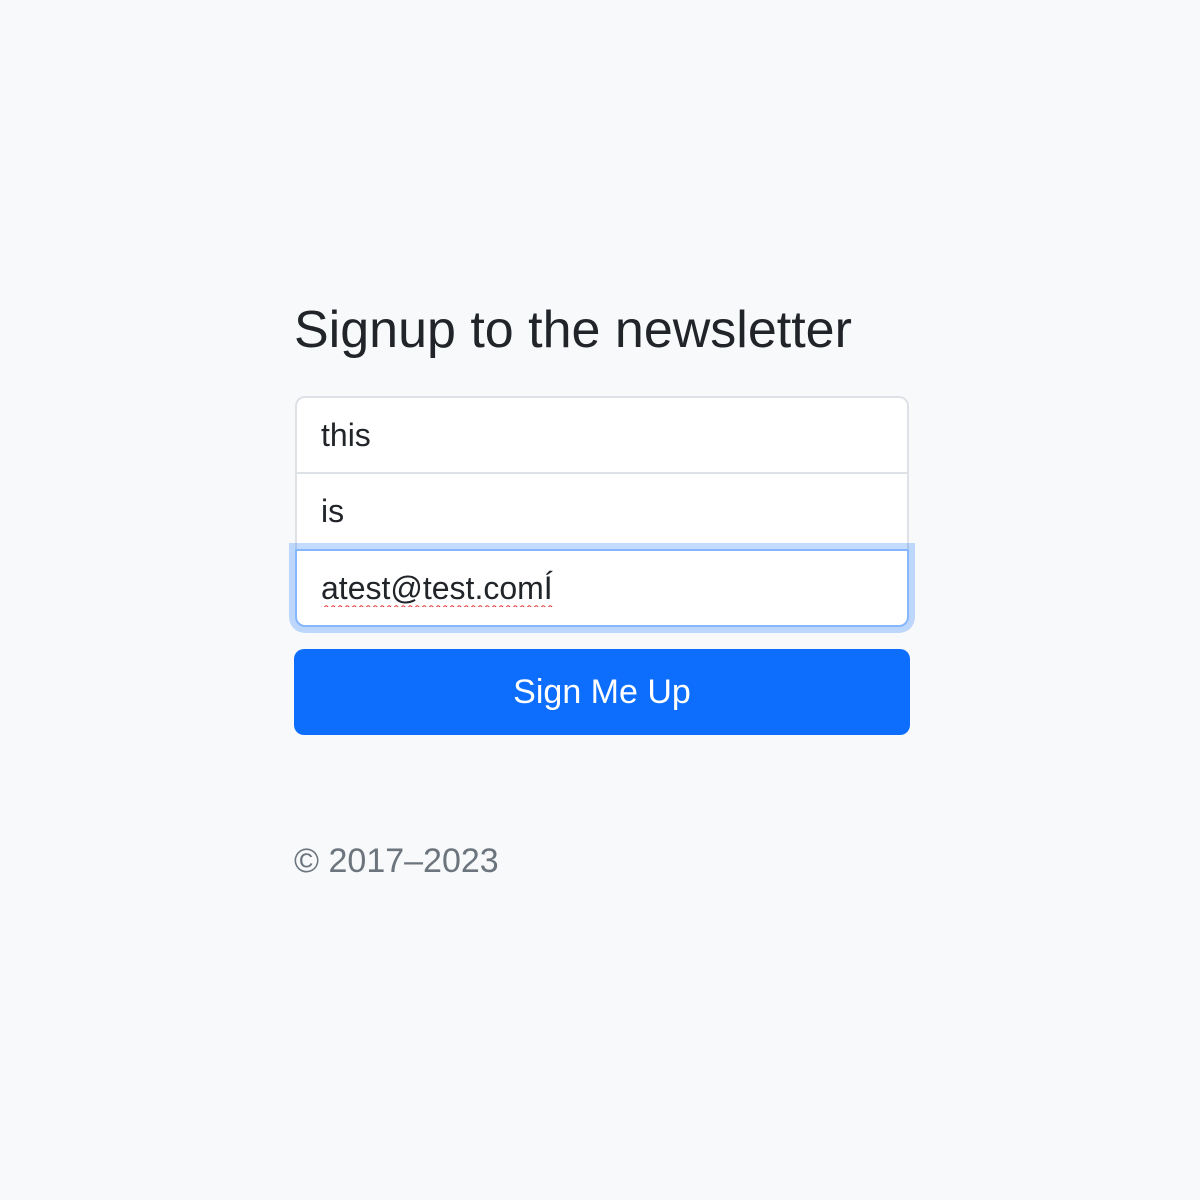  Describe the element at coordinates (602, 692) in the screenshot. I see `sign-me-up-button: Sign Me Up` at that location.